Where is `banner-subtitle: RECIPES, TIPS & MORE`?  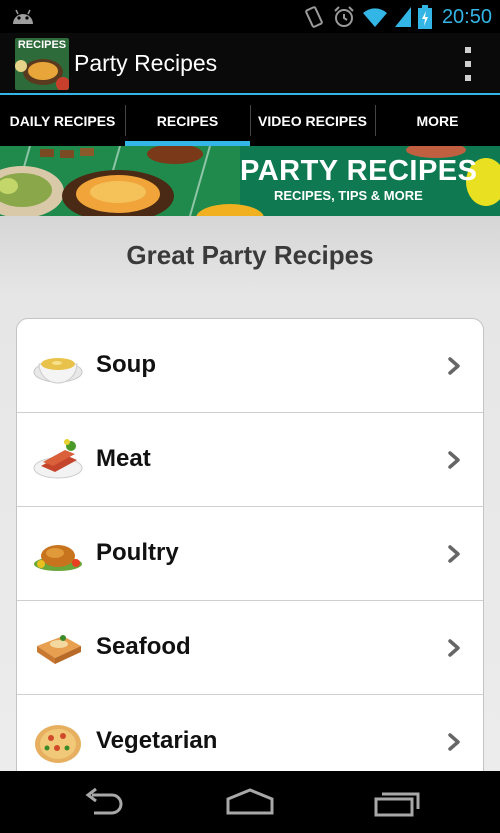
banner-subtitle: RECIPES, TIPS & MORE is located at coordinates (348, 195).